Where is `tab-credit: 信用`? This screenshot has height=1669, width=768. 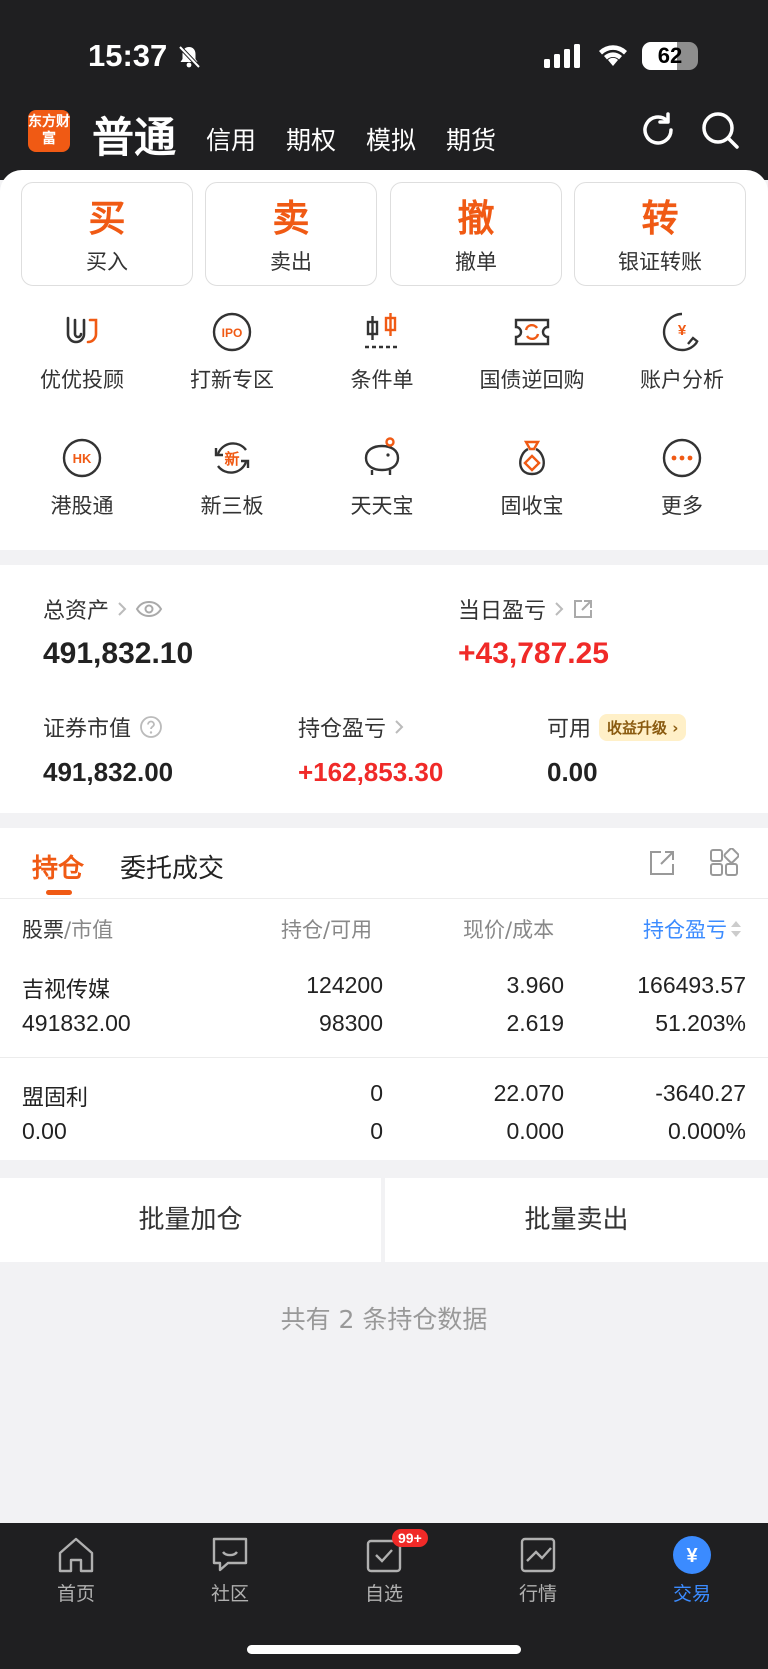
tab-credit: 信用 is located at coordinates (231, 139).